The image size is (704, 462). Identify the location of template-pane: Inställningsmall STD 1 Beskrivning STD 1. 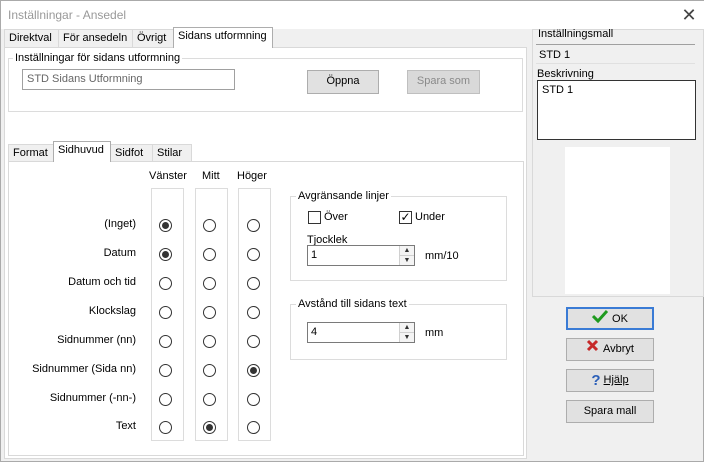
(618, 162).